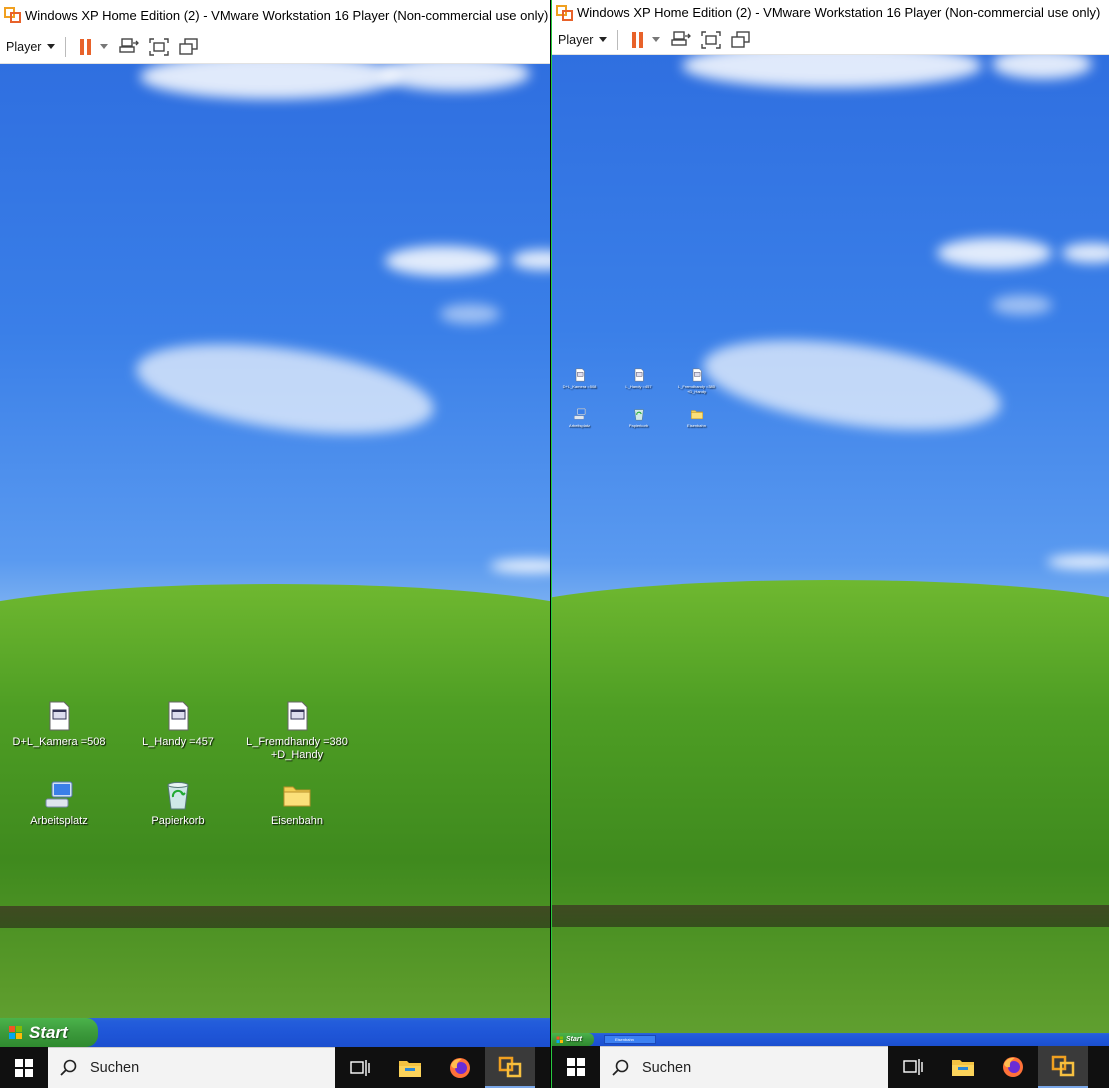  Describe the element at coordinates (638, 386) in the screenshot. I see `desktop-icon-label: L_Handy =457` at that location.